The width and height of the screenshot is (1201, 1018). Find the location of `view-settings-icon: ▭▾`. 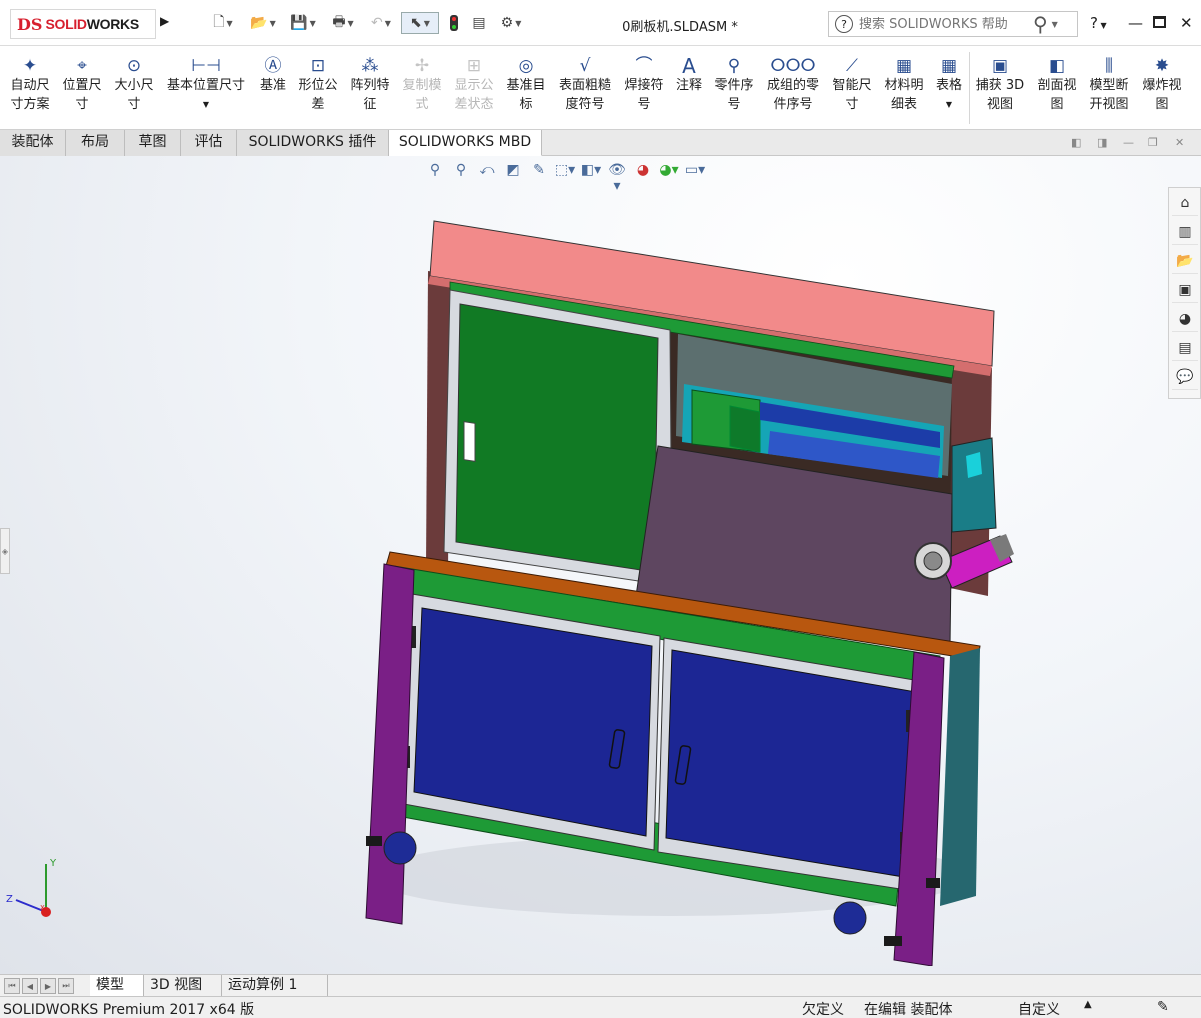

view-settings-icon: ▭▾ is located at coordinates (695, 173).